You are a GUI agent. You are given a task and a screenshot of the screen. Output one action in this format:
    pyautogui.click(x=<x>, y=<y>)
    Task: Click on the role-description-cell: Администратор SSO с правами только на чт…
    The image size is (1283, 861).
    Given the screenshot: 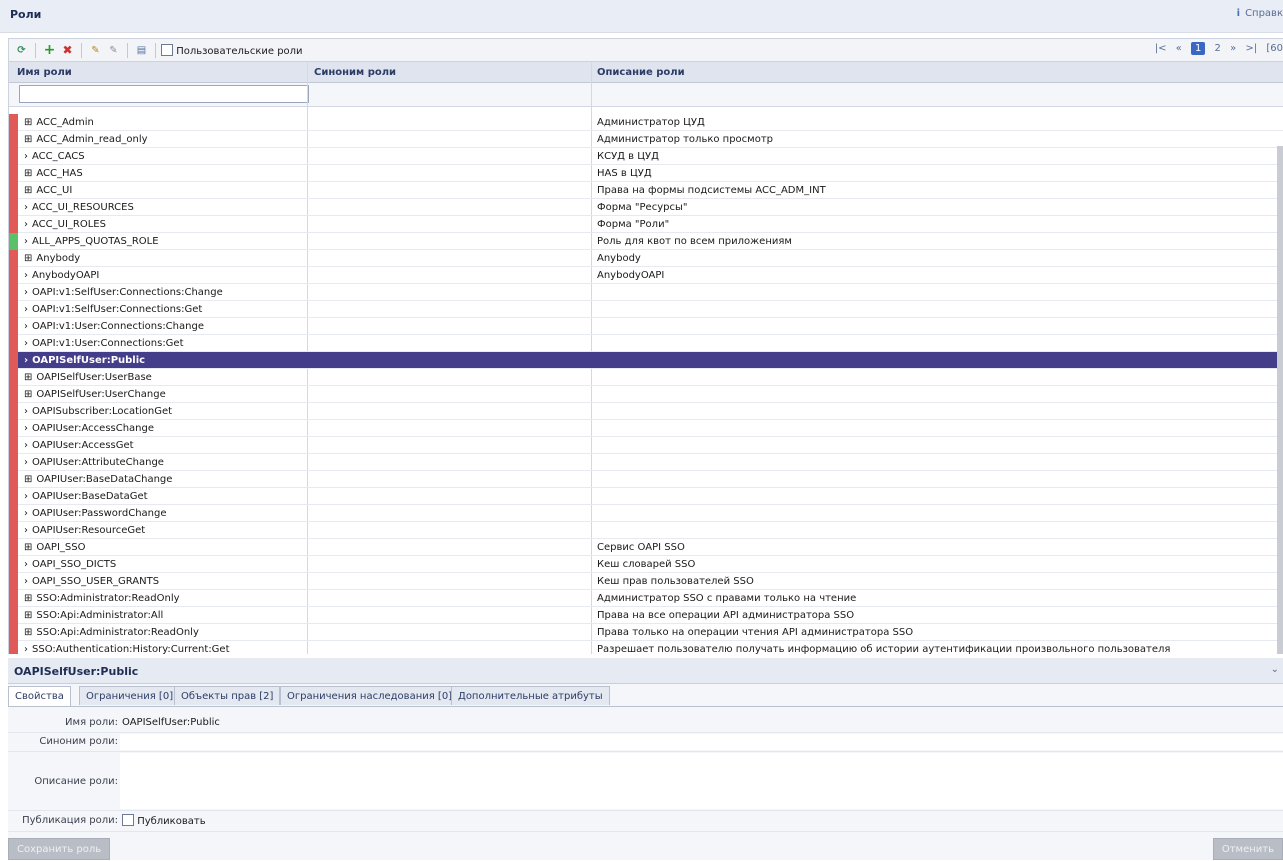 What is the action you would take?
    pyautogui.click(x=727, y=598)
    